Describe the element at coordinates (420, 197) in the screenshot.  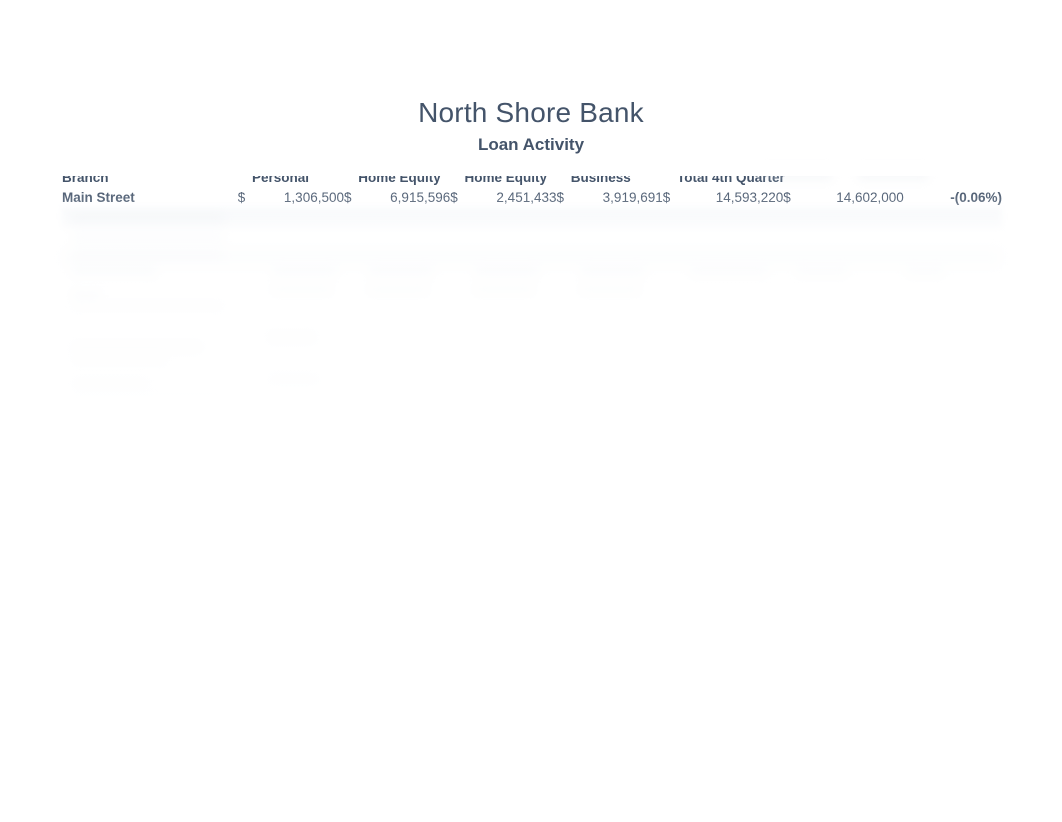
I see `cell-home-equity-1: 6,915,596` at that location.